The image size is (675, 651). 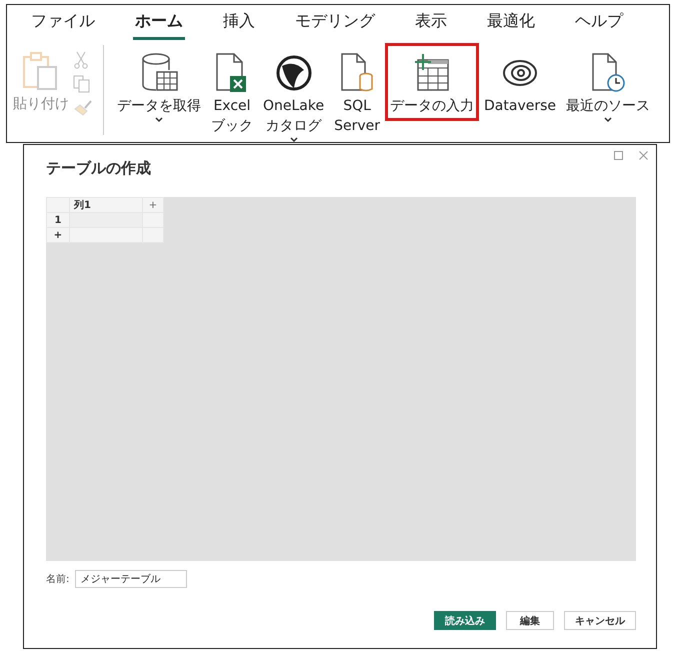 I want to click on file-clock-icon, so click(x=608, y=73).